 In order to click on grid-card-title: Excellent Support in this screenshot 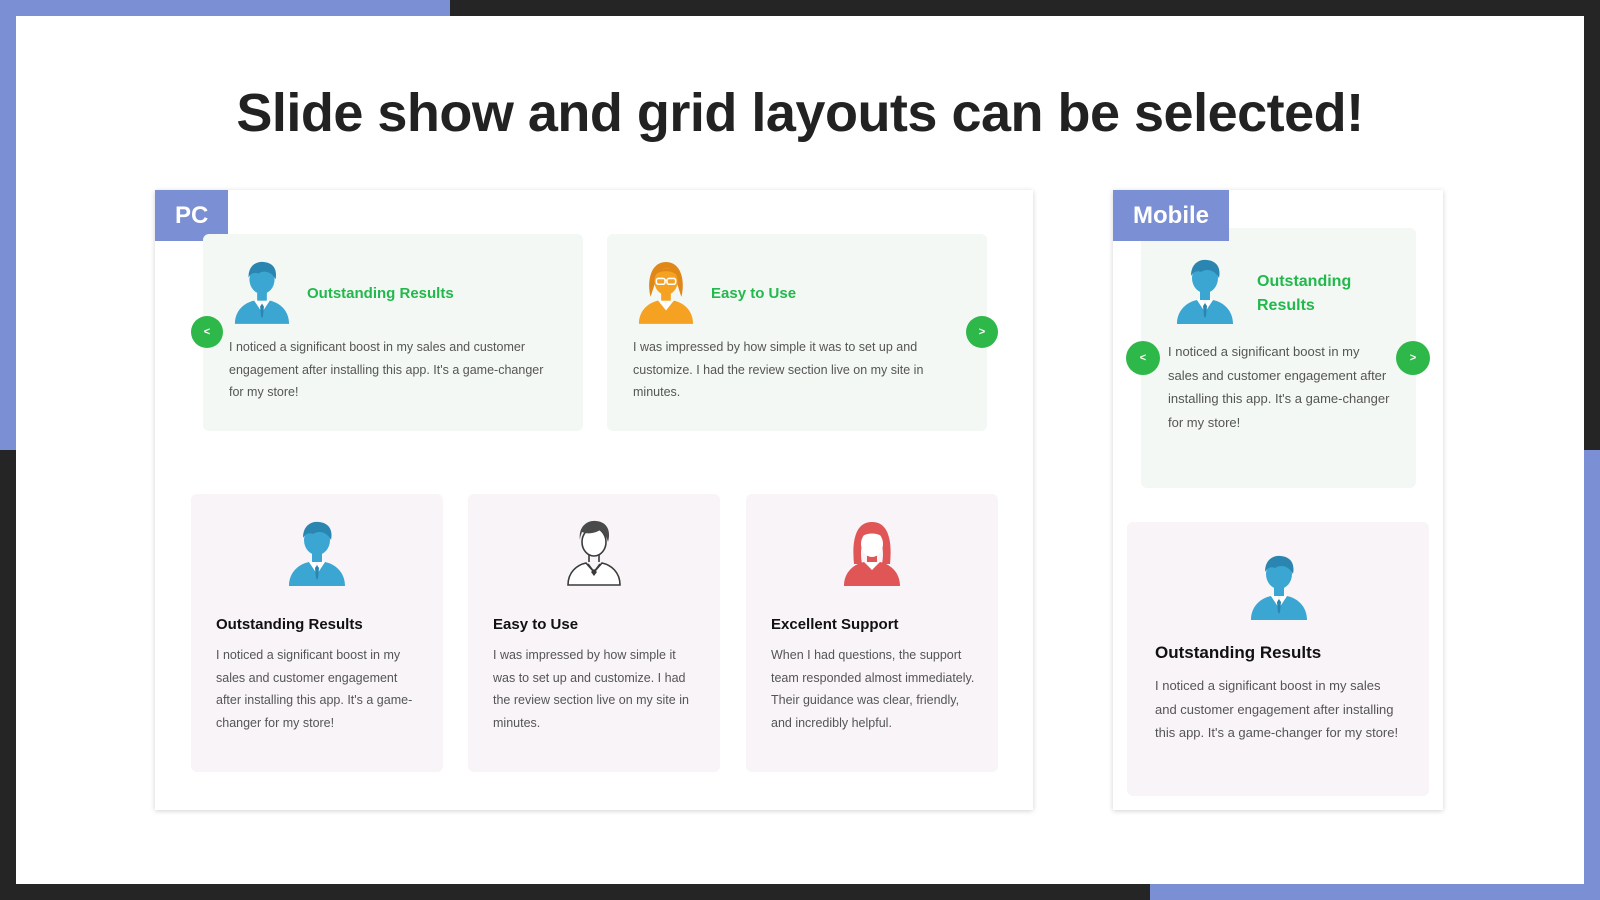, I will do `click(835, 624)`.